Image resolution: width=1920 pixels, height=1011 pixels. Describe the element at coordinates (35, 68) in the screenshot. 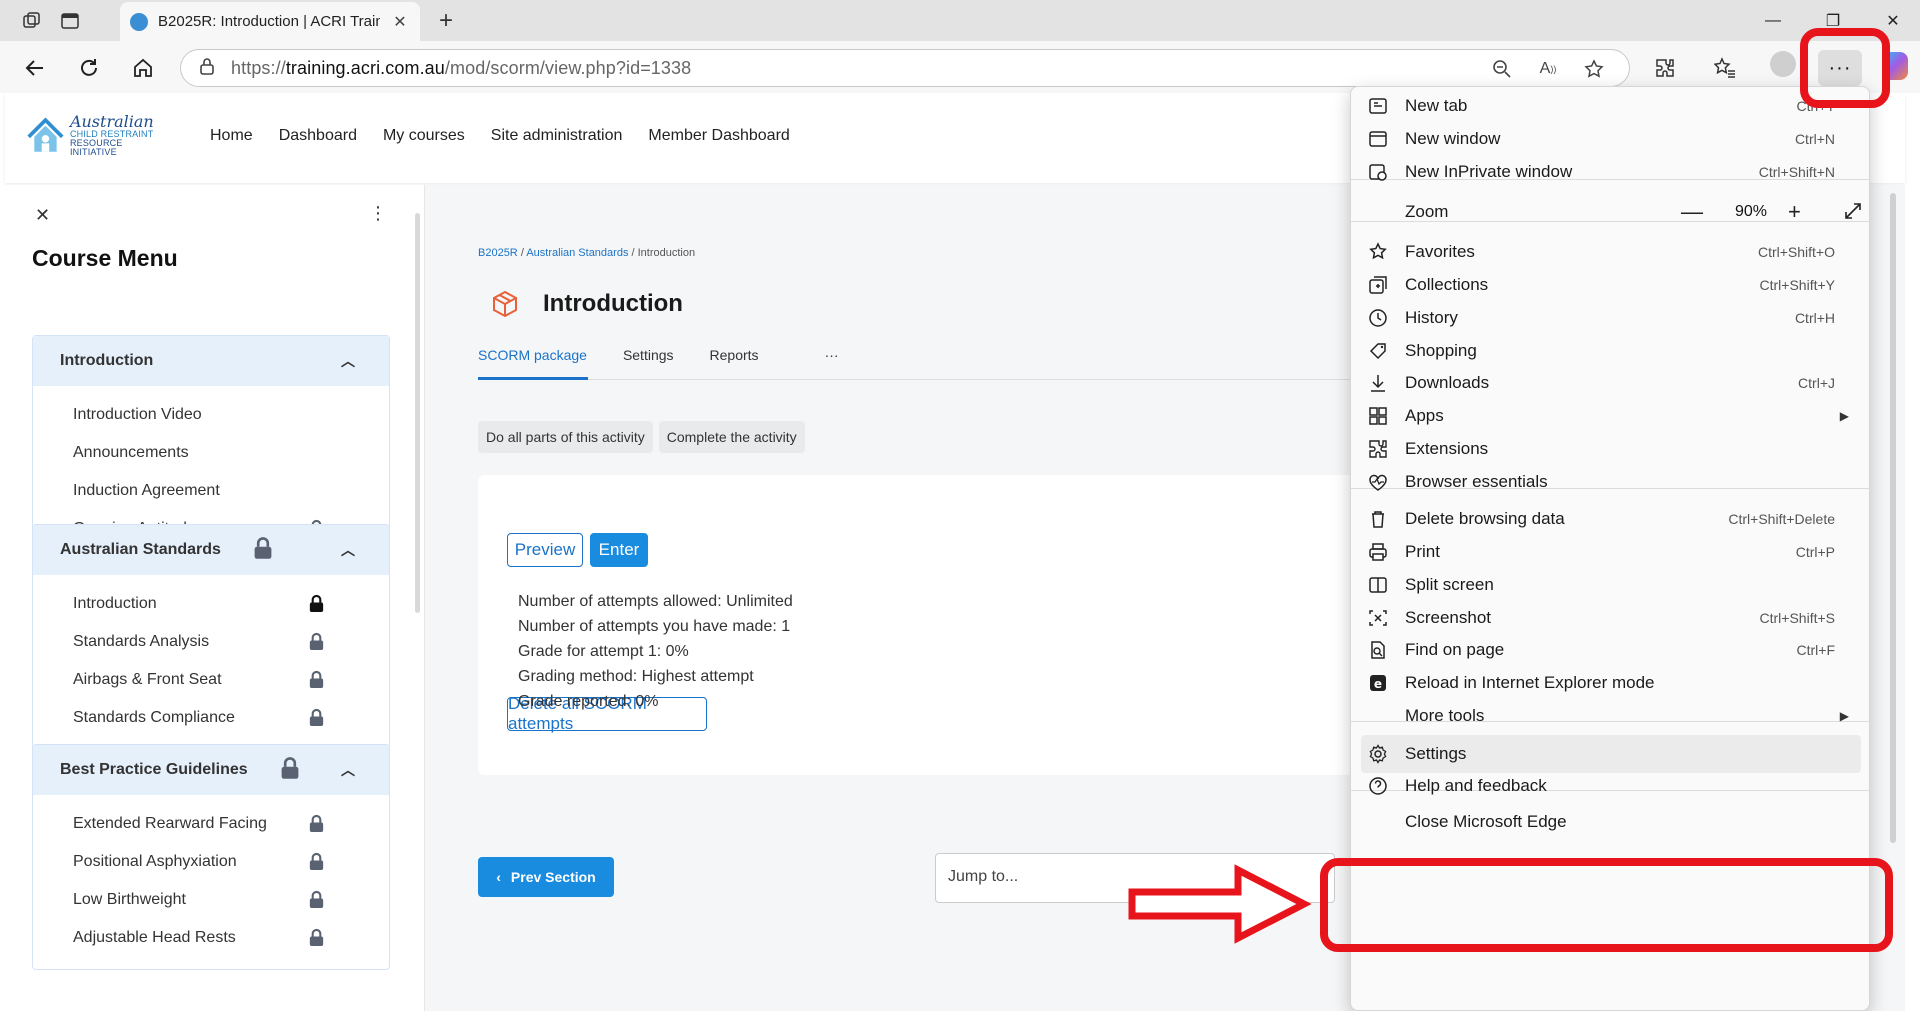

I see `back-arrow-icon` at that location.